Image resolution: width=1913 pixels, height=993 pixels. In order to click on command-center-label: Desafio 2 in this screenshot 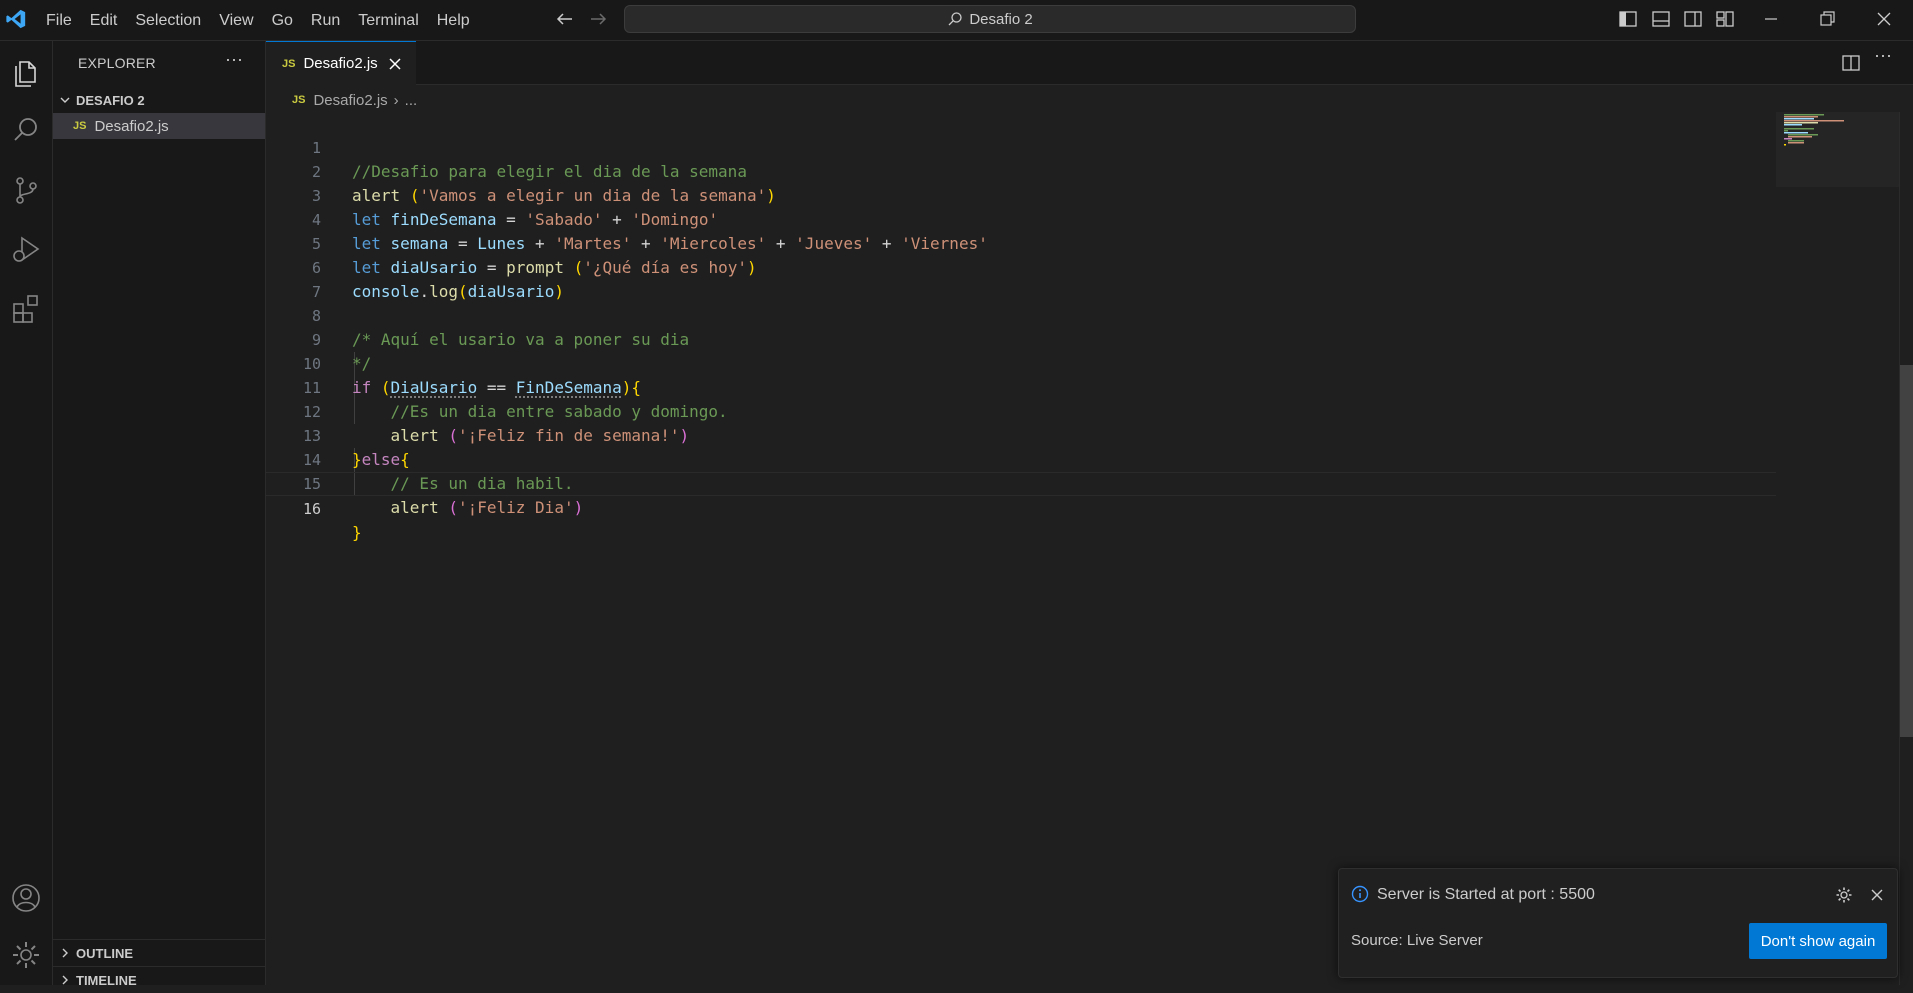, I will do `click(1000, 19)`.